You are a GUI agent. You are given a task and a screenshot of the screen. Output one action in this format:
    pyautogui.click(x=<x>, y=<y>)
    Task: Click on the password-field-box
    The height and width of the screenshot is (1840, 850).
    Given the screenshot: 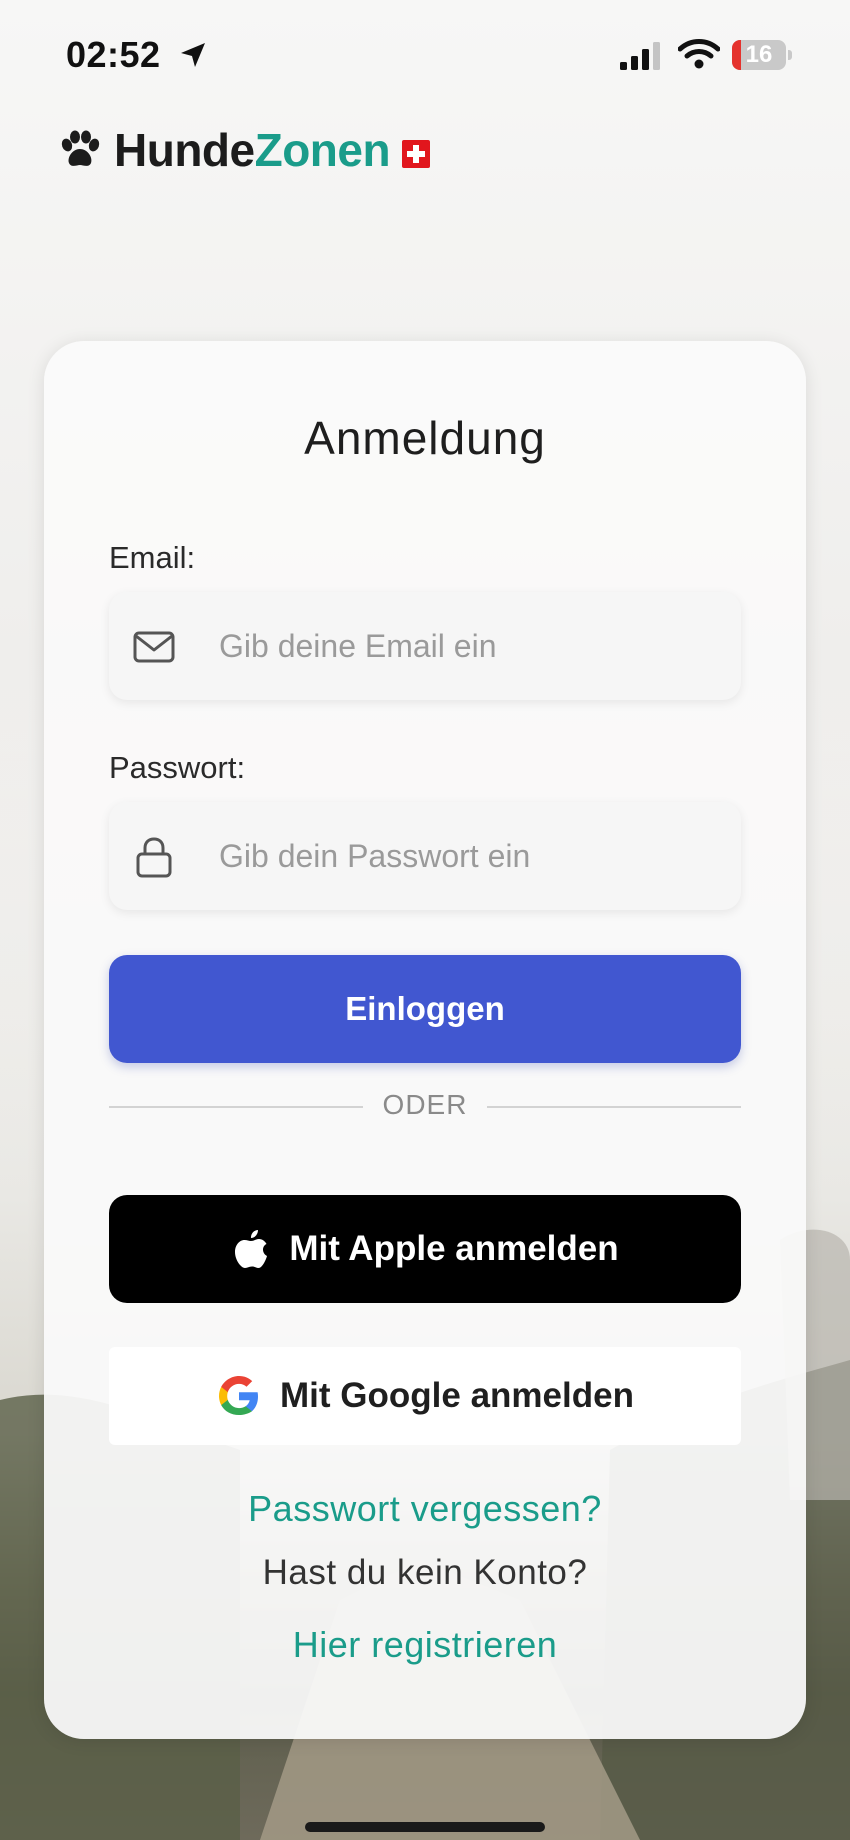 What is the action you would take?
    pyautogui.click(x=425, y=856)
    